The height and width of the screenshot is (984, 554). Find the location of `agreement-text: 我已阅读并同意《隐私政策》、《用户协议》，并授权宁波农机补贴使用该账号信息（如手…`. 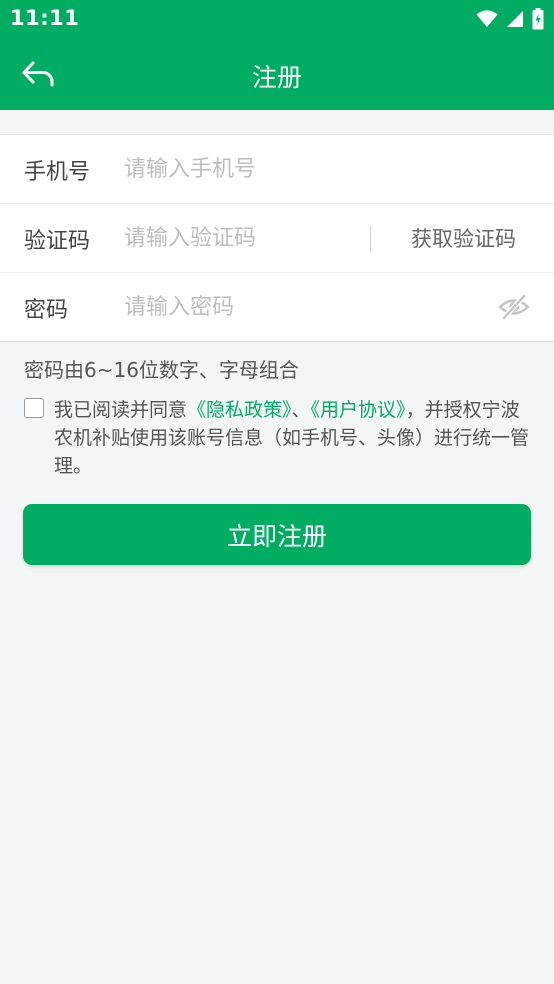

agreement-text: 我已阅读并同意《隐私政策》、《用户协议》，并授权宁波农机补贴使用该账号信息（如手… is located at coordinates (294, 438).